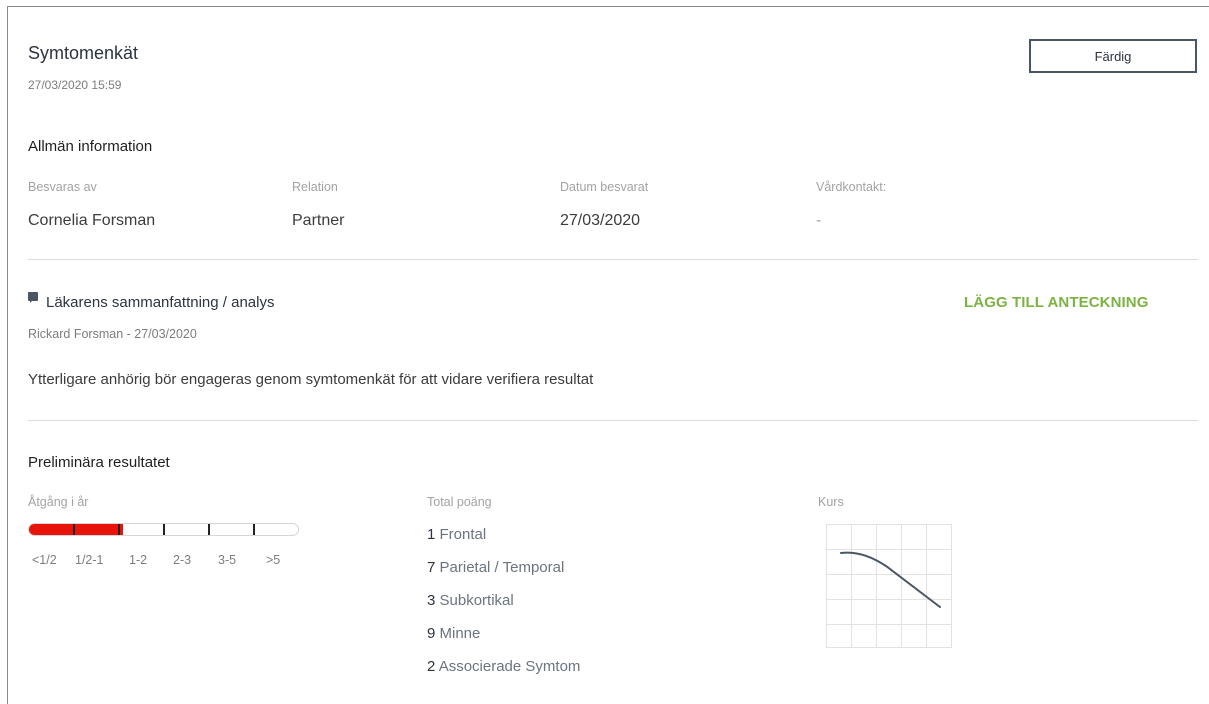 Image resolution: width=1209 pixels, height=704 pixels. Describe the element at coordinates (58, 502) in the screenshot. I see `progression-label: Åtgång i år` at that location.